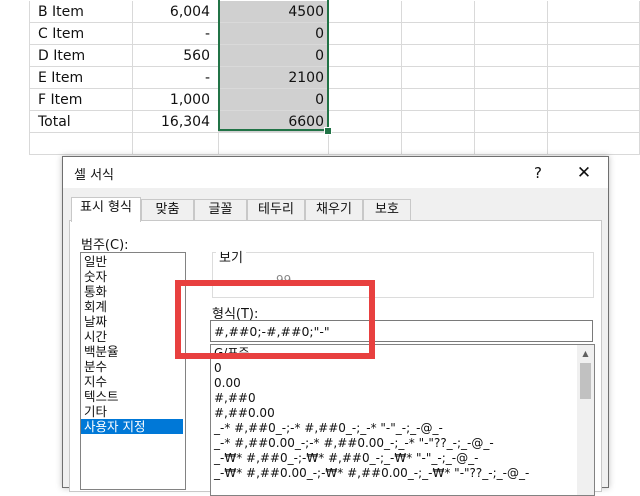 The image size is (640, 496). I want to click on category-item: 숫자, so click(132, 276).